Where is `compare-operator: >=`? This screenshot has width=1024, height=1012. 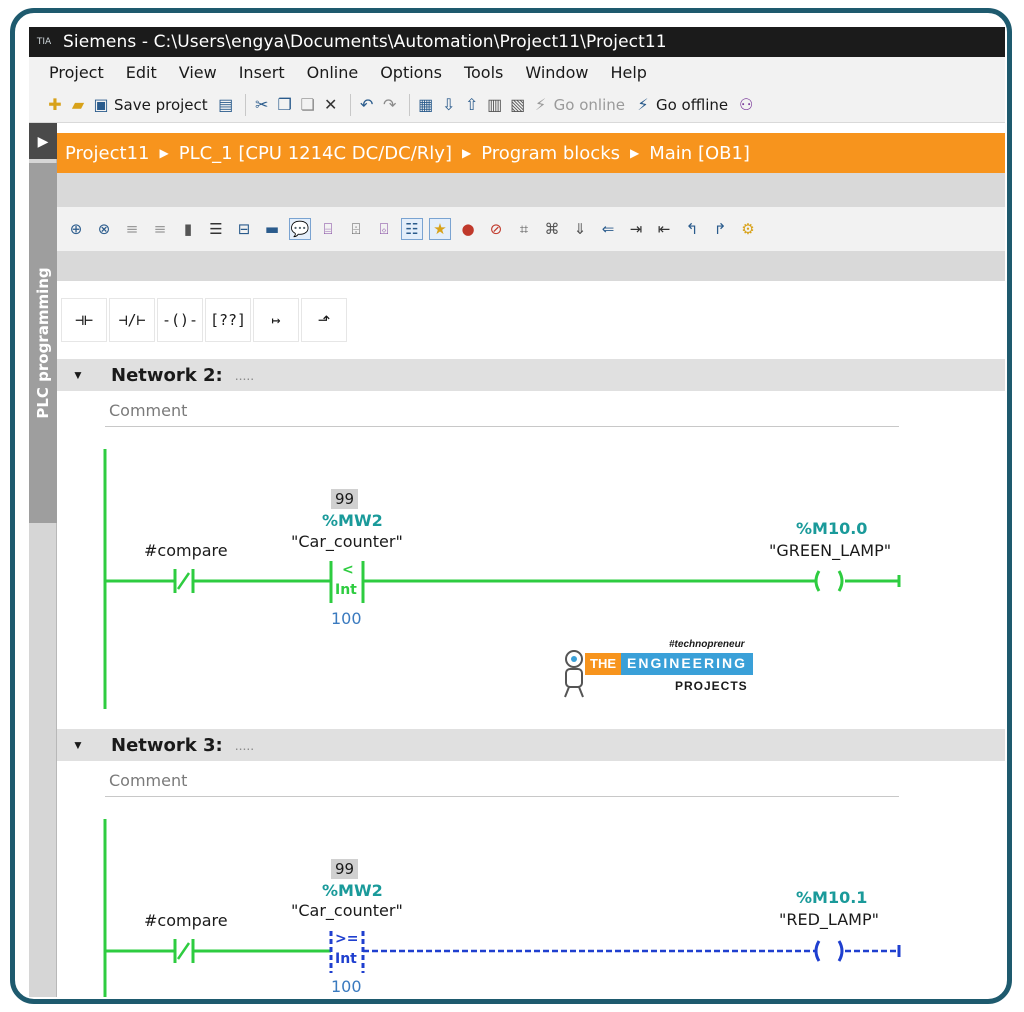
compare-operator: >= is located at coordinates (347, 939).